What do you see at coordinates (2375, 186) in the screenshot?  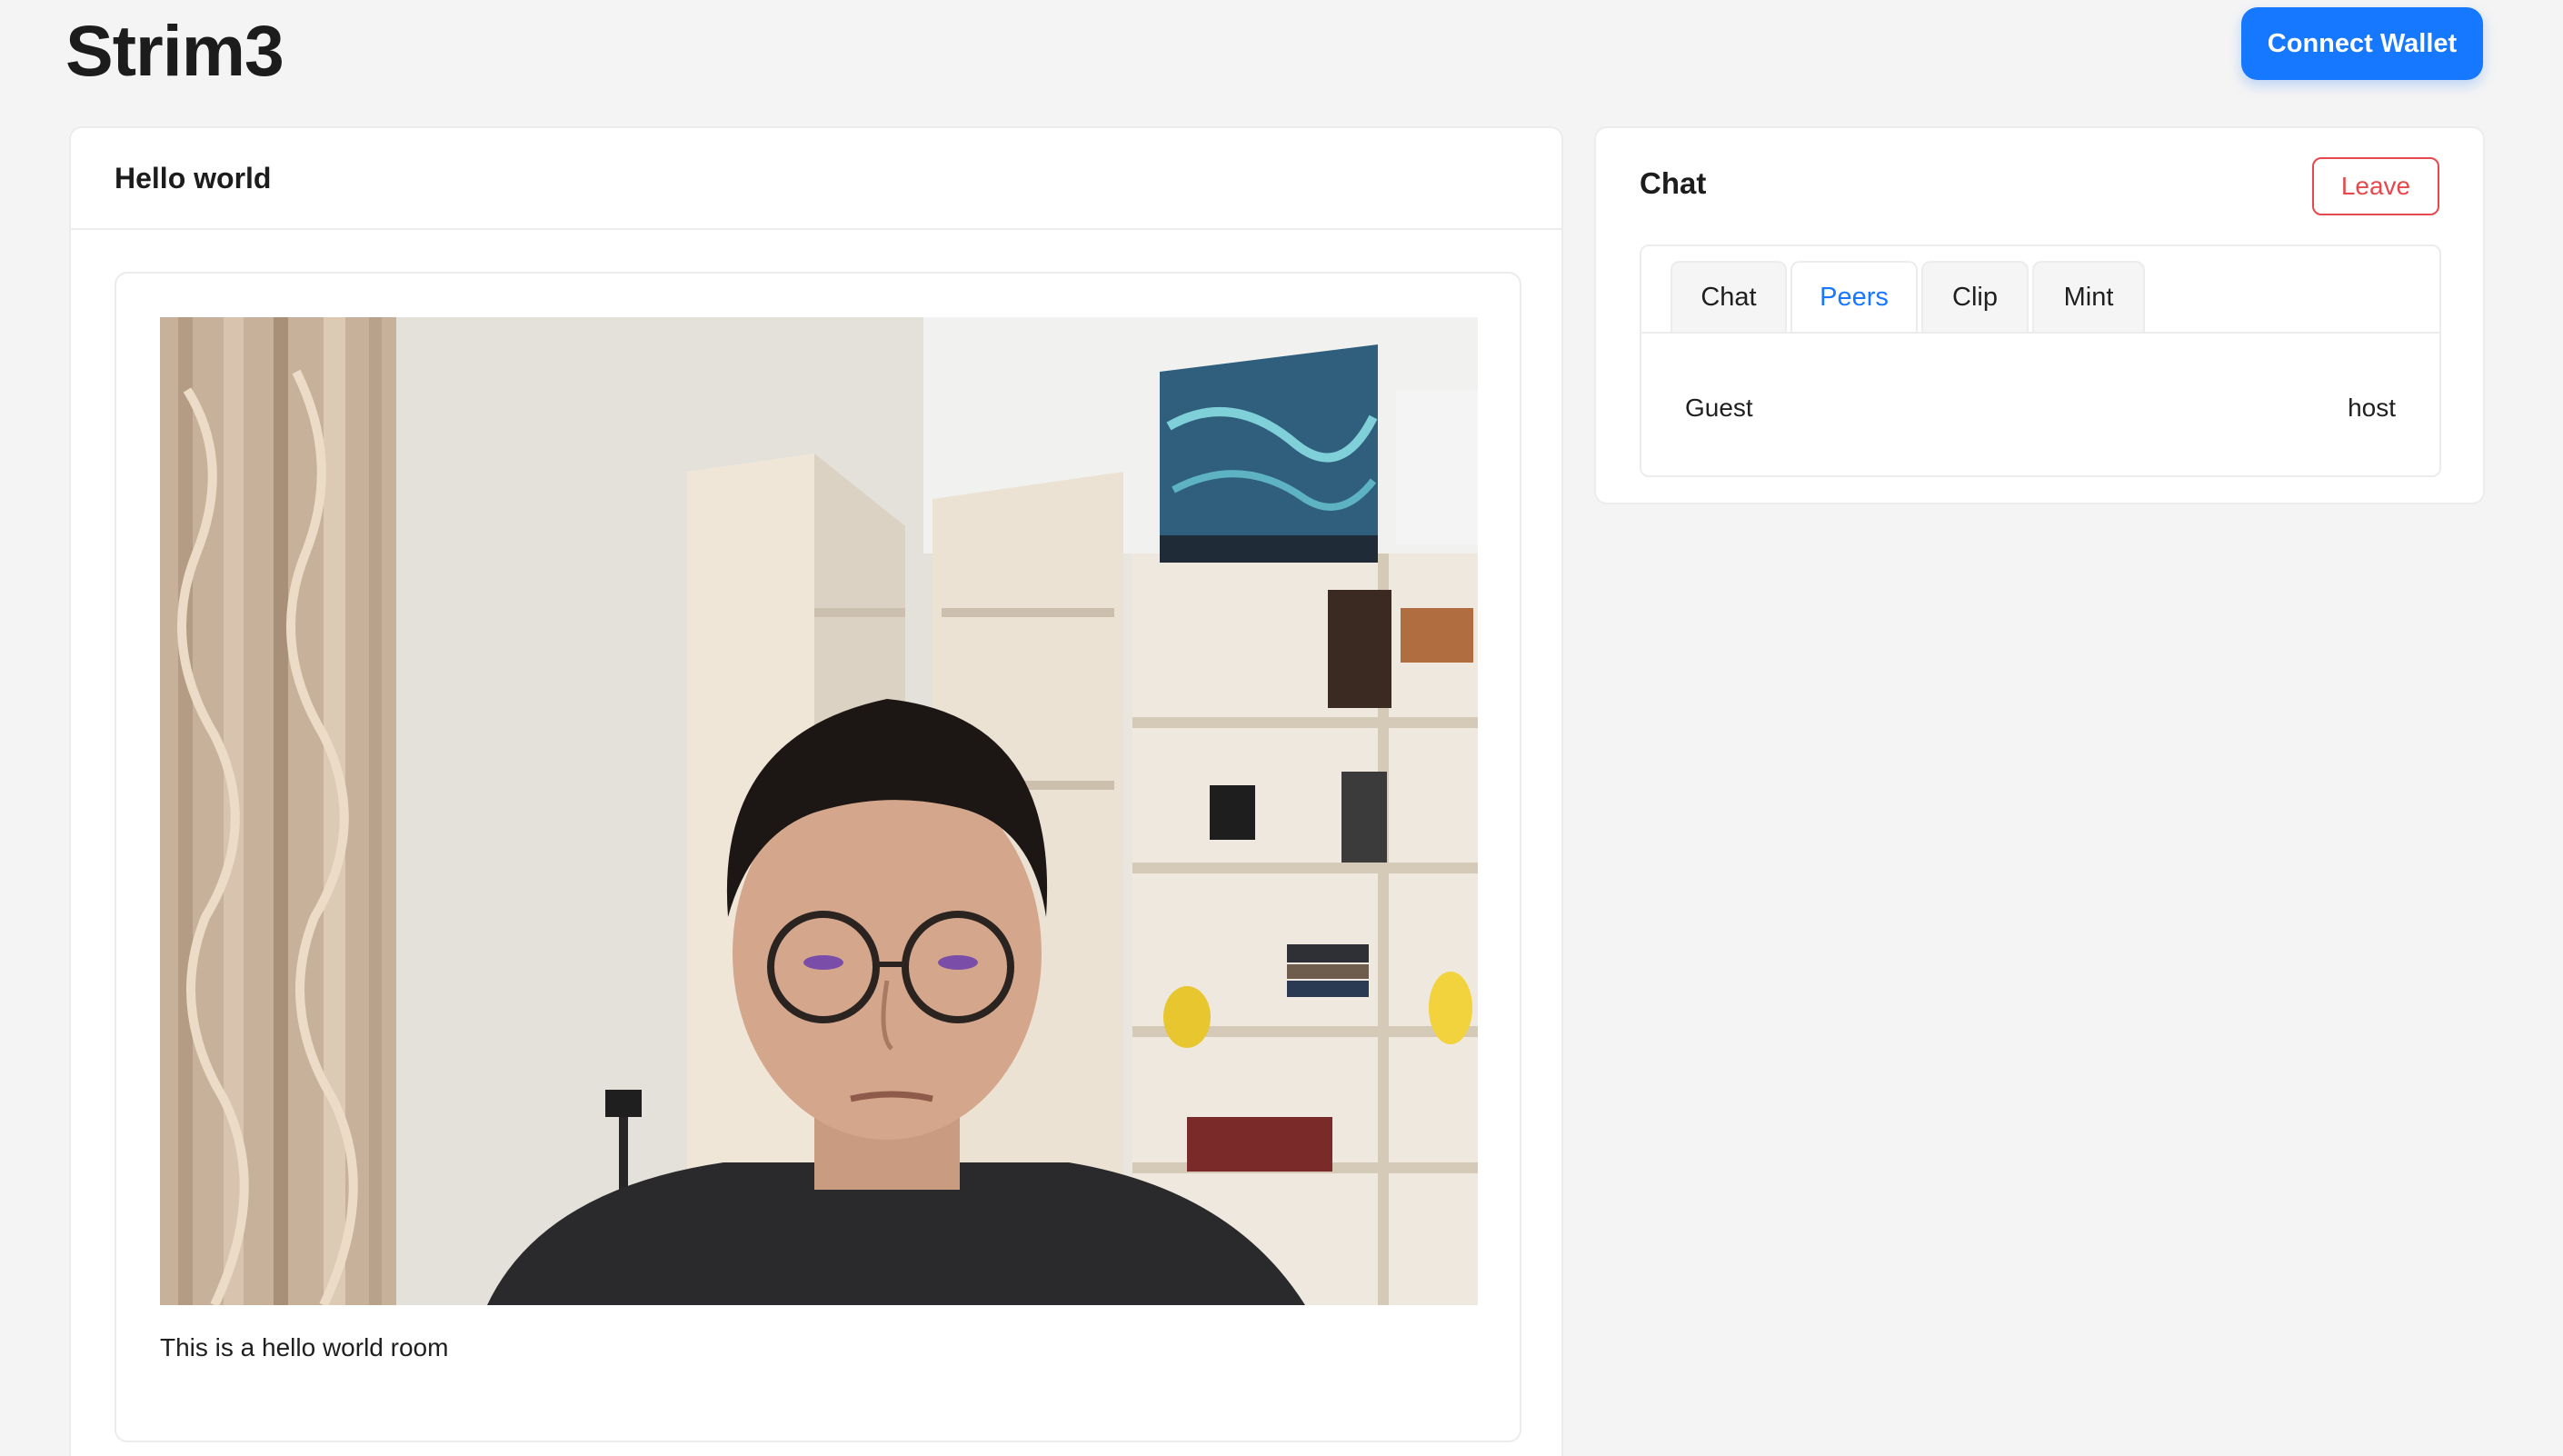 I see `leave-button: Leave` at bounding box center [2375, 186].